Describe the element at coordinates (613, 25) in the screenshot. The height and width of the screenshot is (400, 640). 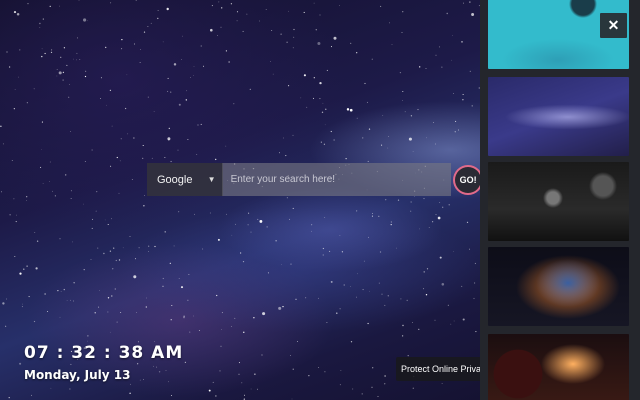
I see `close-panel-button: ✕` at that location.